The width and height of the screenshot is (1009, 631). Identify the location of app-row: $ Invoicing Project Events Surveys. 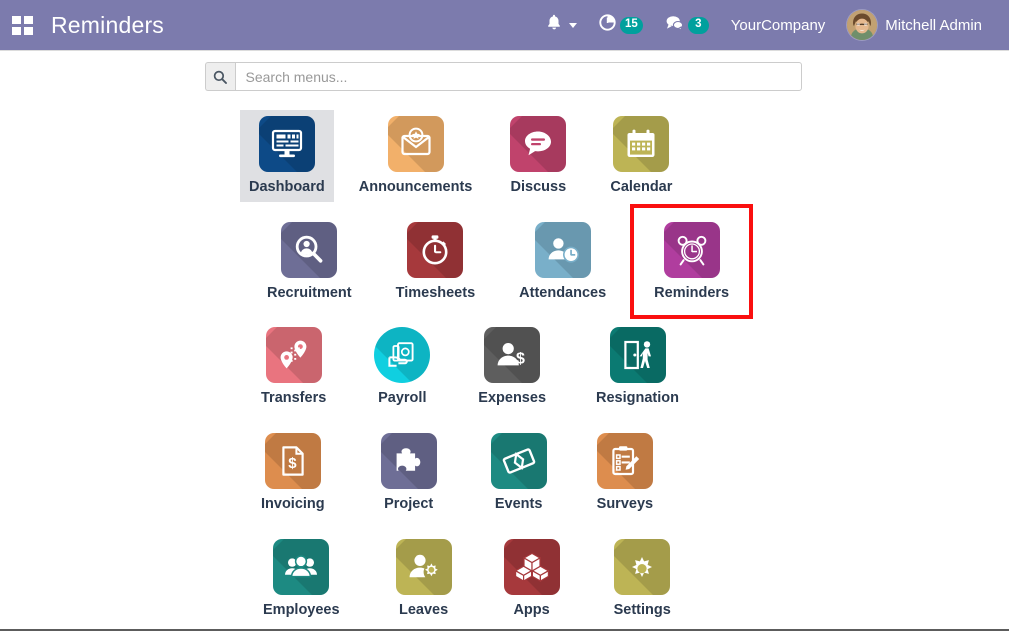
(493, 473).